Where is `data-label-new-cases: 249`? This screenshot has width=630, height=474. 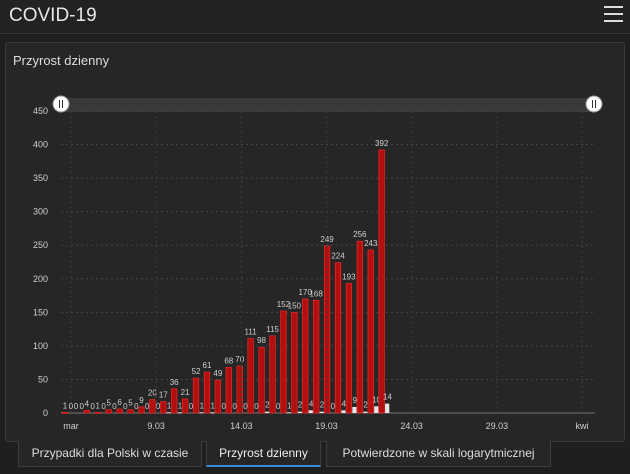
data-label-new-cases: 249 is located at coordinates (327, 239).